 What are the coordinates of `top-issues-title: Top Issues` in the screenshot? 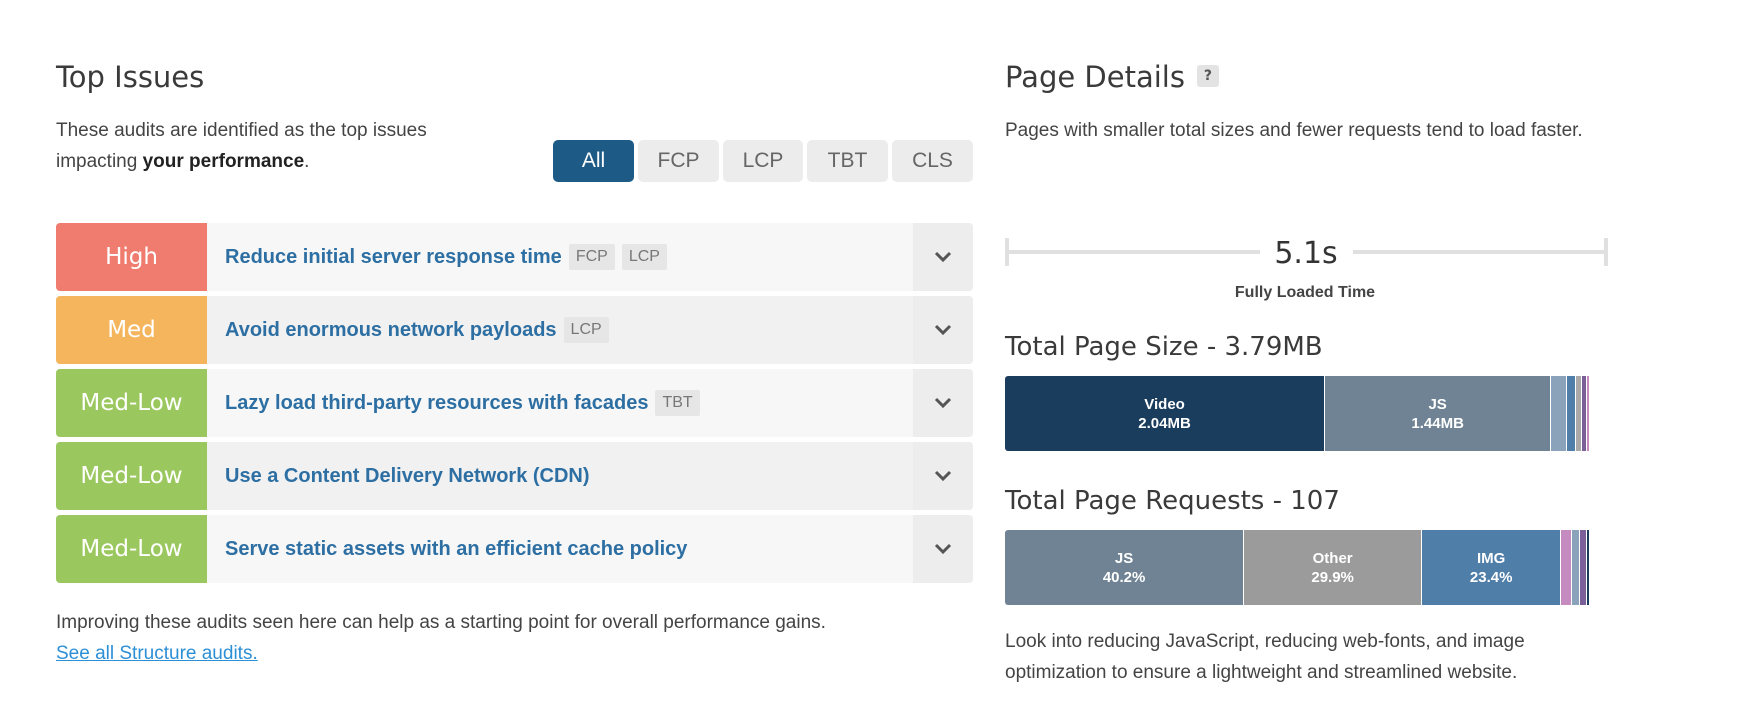 It's located at (130, 77).